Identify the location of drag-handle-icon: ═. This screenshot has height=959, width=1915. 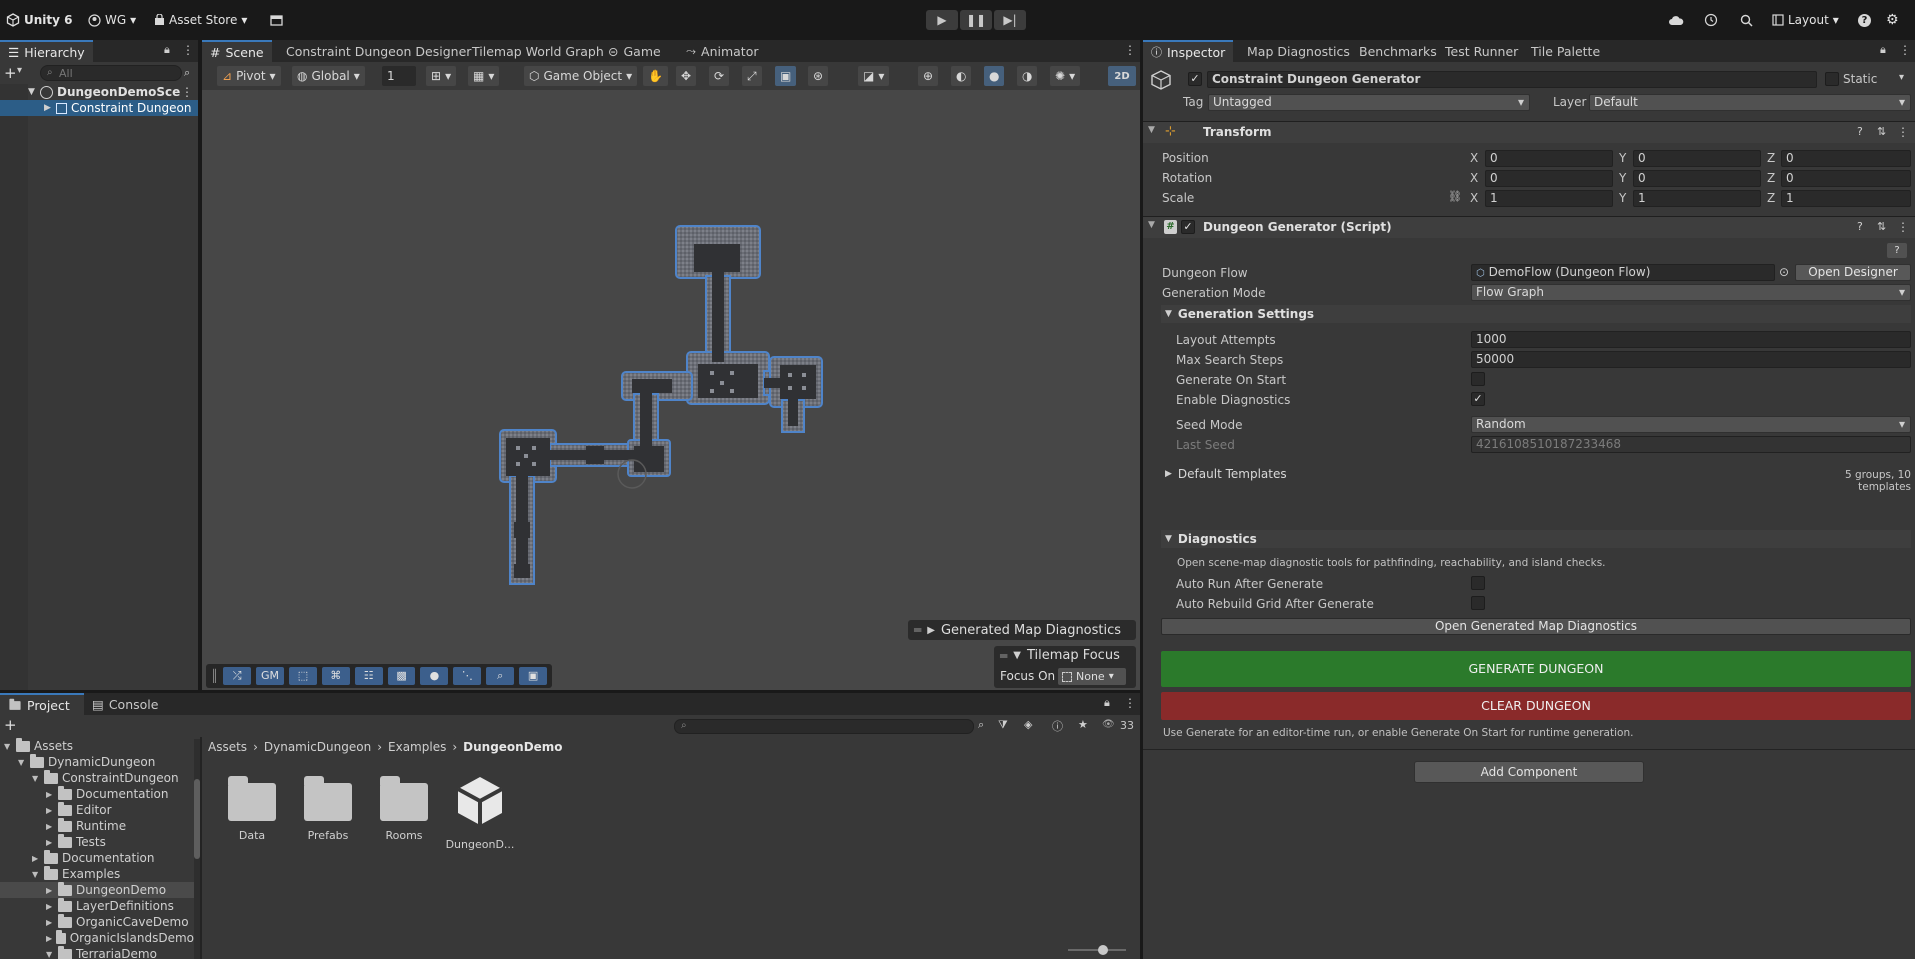
(917, 630).